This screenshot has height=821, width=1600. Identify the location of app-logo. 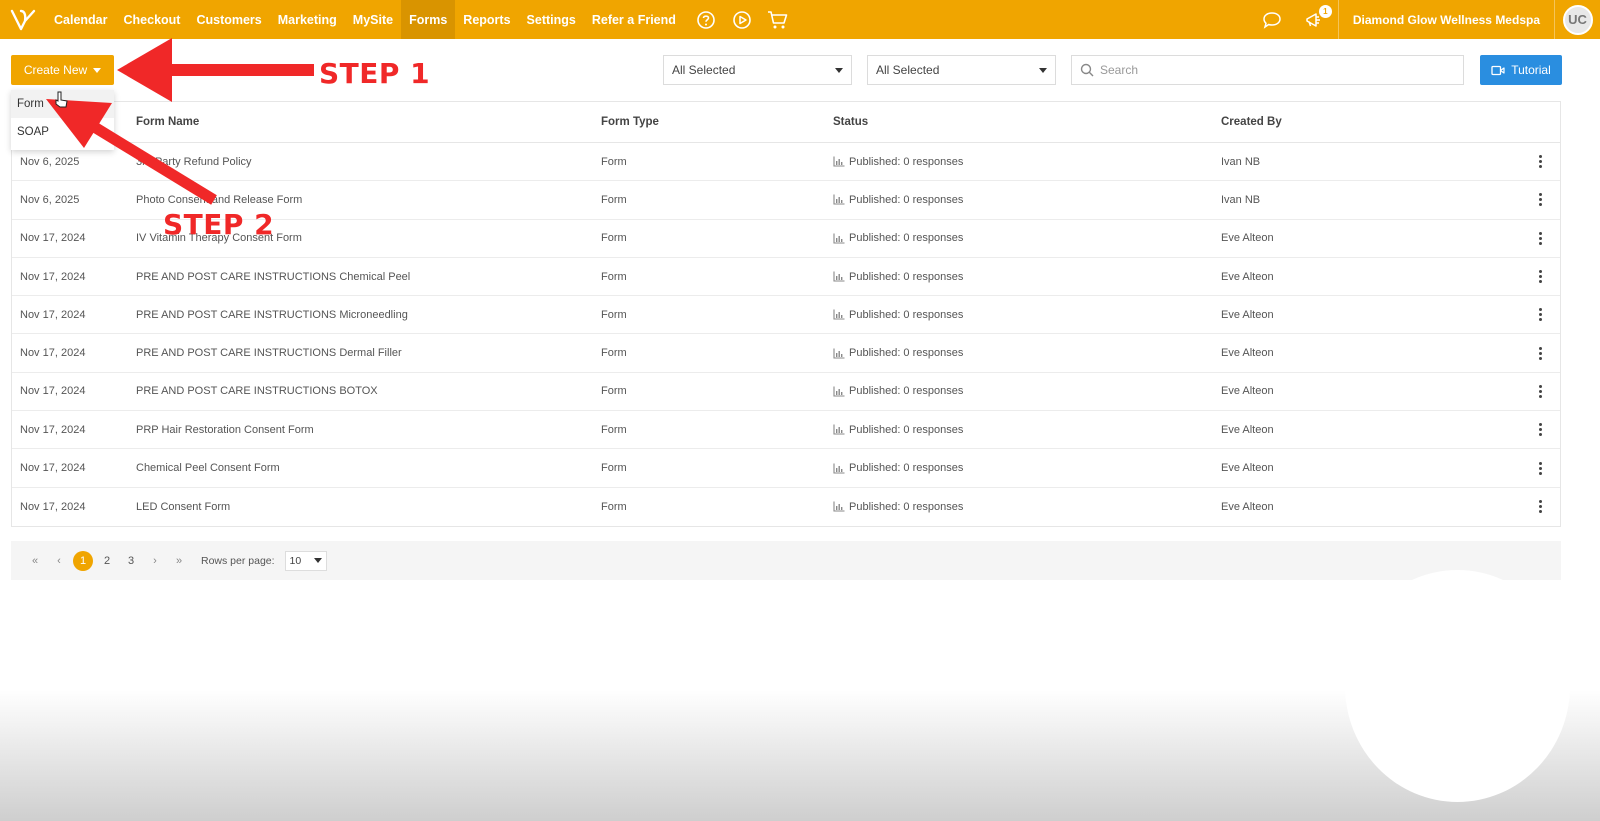
(23, 19).